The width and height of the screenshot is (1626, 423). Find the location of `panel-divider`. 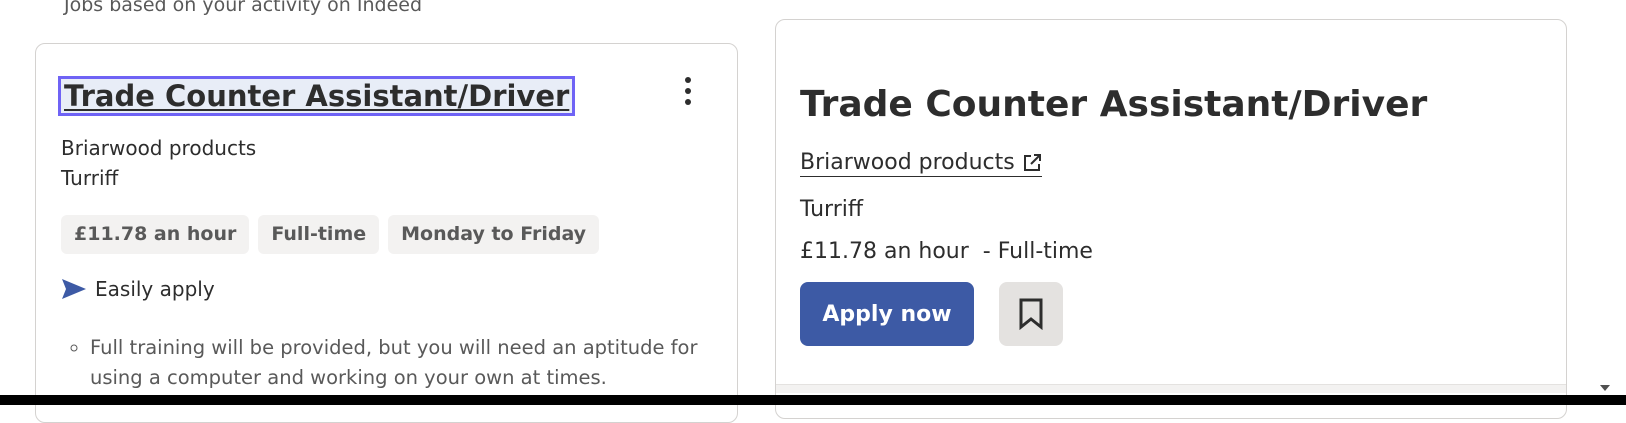

panel-divider is located at coordinates (1171, 388).